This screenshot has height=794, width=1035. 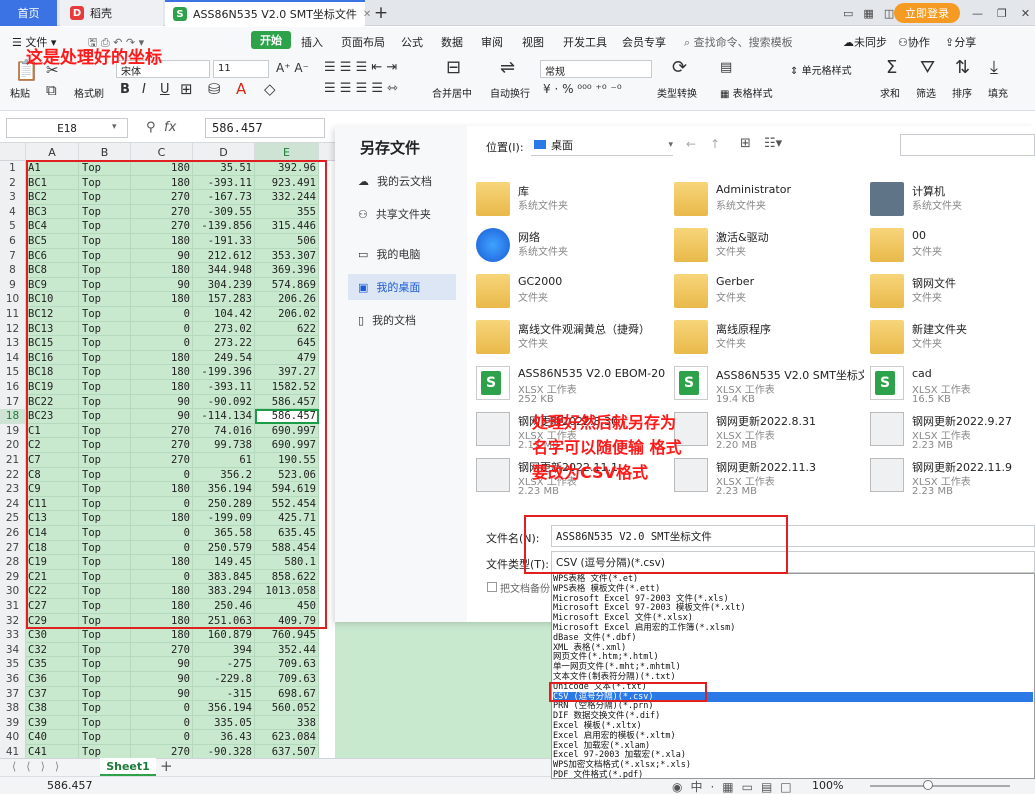 What do you see at coordinates (287, 737) in the screenshot?
I see `cell: 623.084` at bounding box center [287, 737].